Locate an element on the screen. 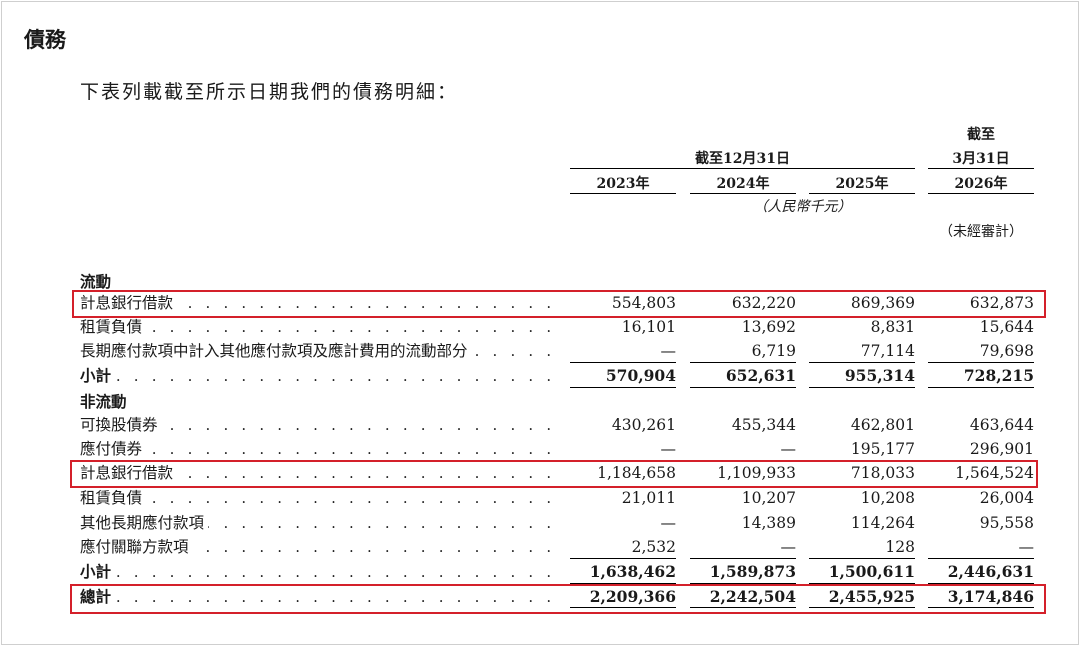 The height and width of the screenshot is (646, 1080). currency-unit: （人民幣千元） is located at coordinates (802, 207).